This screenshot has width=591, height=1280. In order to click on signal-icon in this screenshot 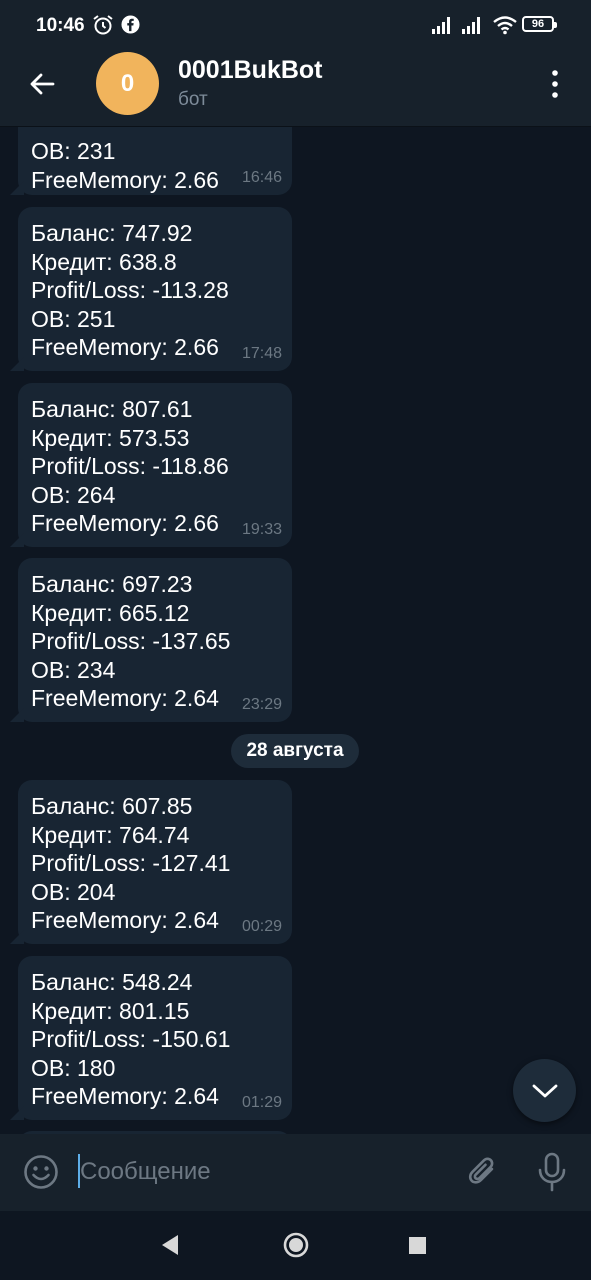, I will do `click(441, 25)`.